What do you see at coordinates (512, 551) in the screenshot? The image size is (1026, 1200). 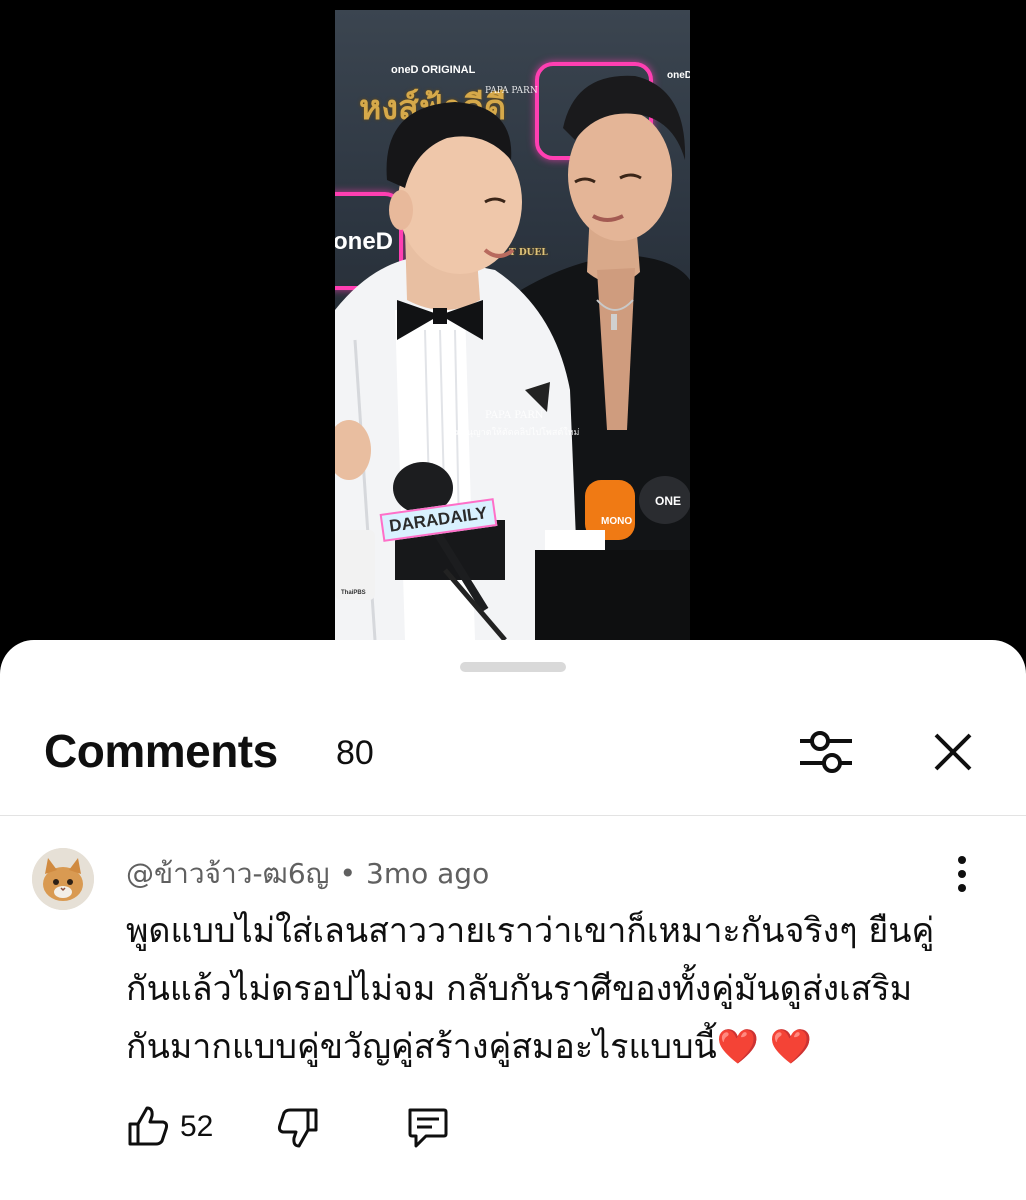 I see `microphones` at bounding box center [512, 551].